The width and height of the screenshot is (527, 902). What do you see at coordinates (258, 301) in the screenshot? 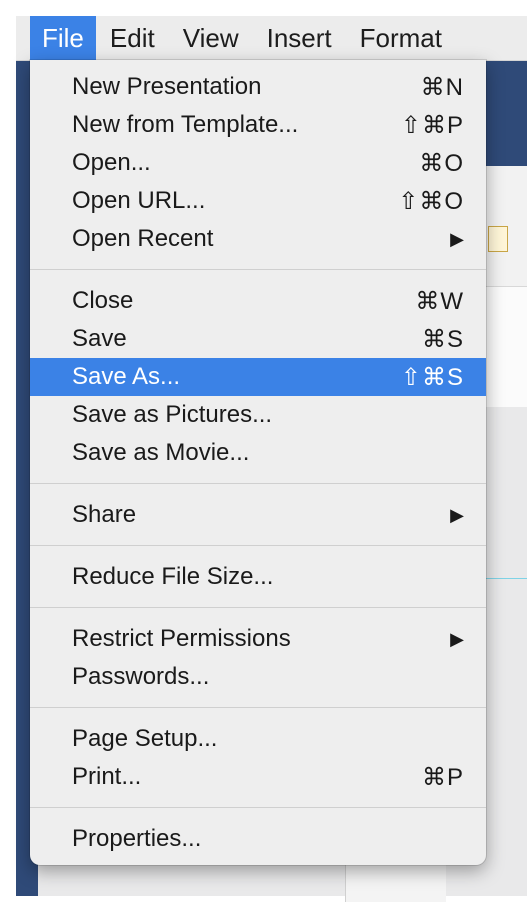
I see `menu-item-close: Close ⌘W` at bounding box center [258, 301].